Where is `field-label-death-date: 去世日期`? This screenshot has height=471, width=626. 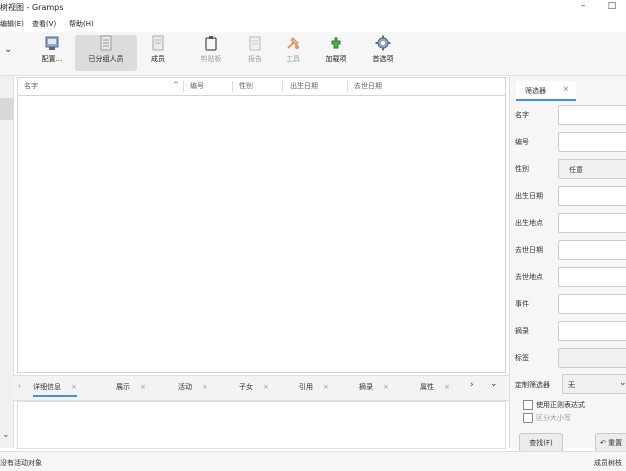
field-label-death-date: 去世日期 is located at coordinates (529, 250).